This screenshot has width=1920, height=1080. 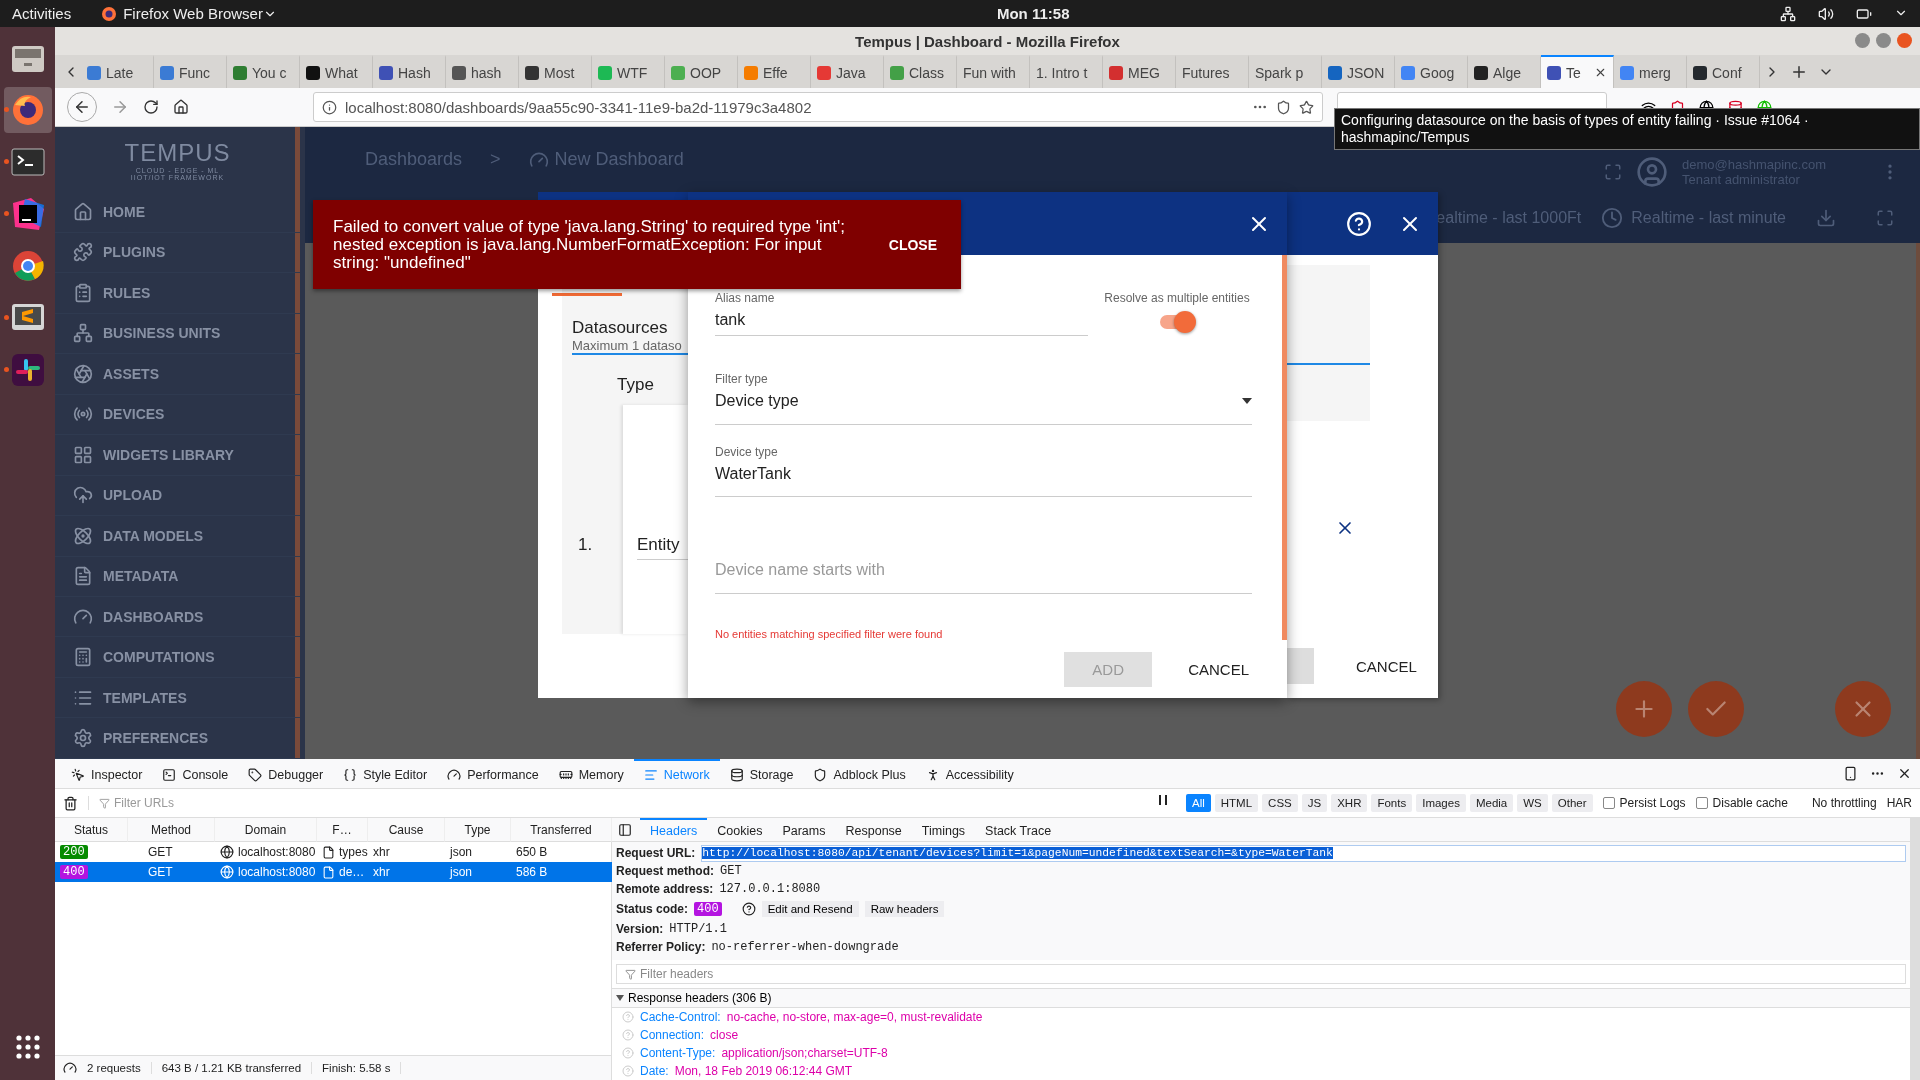 I want to click on detail-tab: Stack Trace, so click(x=1018, y=829).